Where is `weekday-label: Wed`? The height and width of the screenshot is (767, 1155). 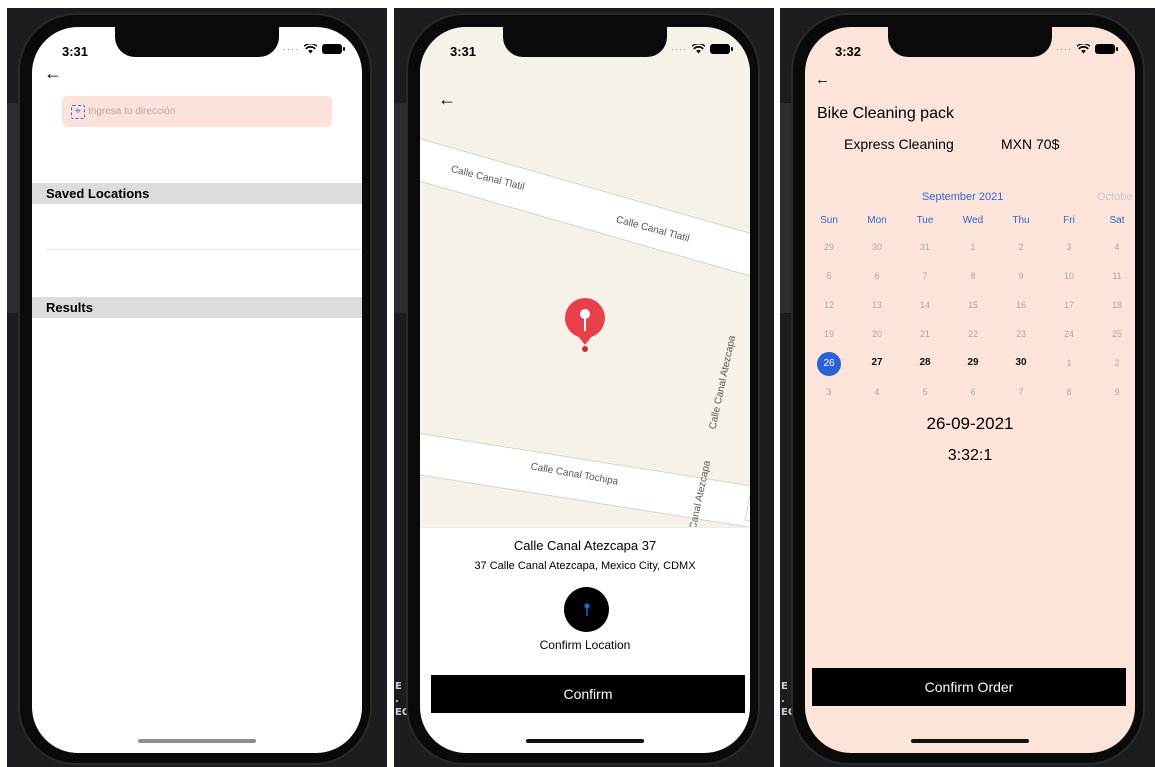 weekday-label: Wed is located at coordinates (973, 220).